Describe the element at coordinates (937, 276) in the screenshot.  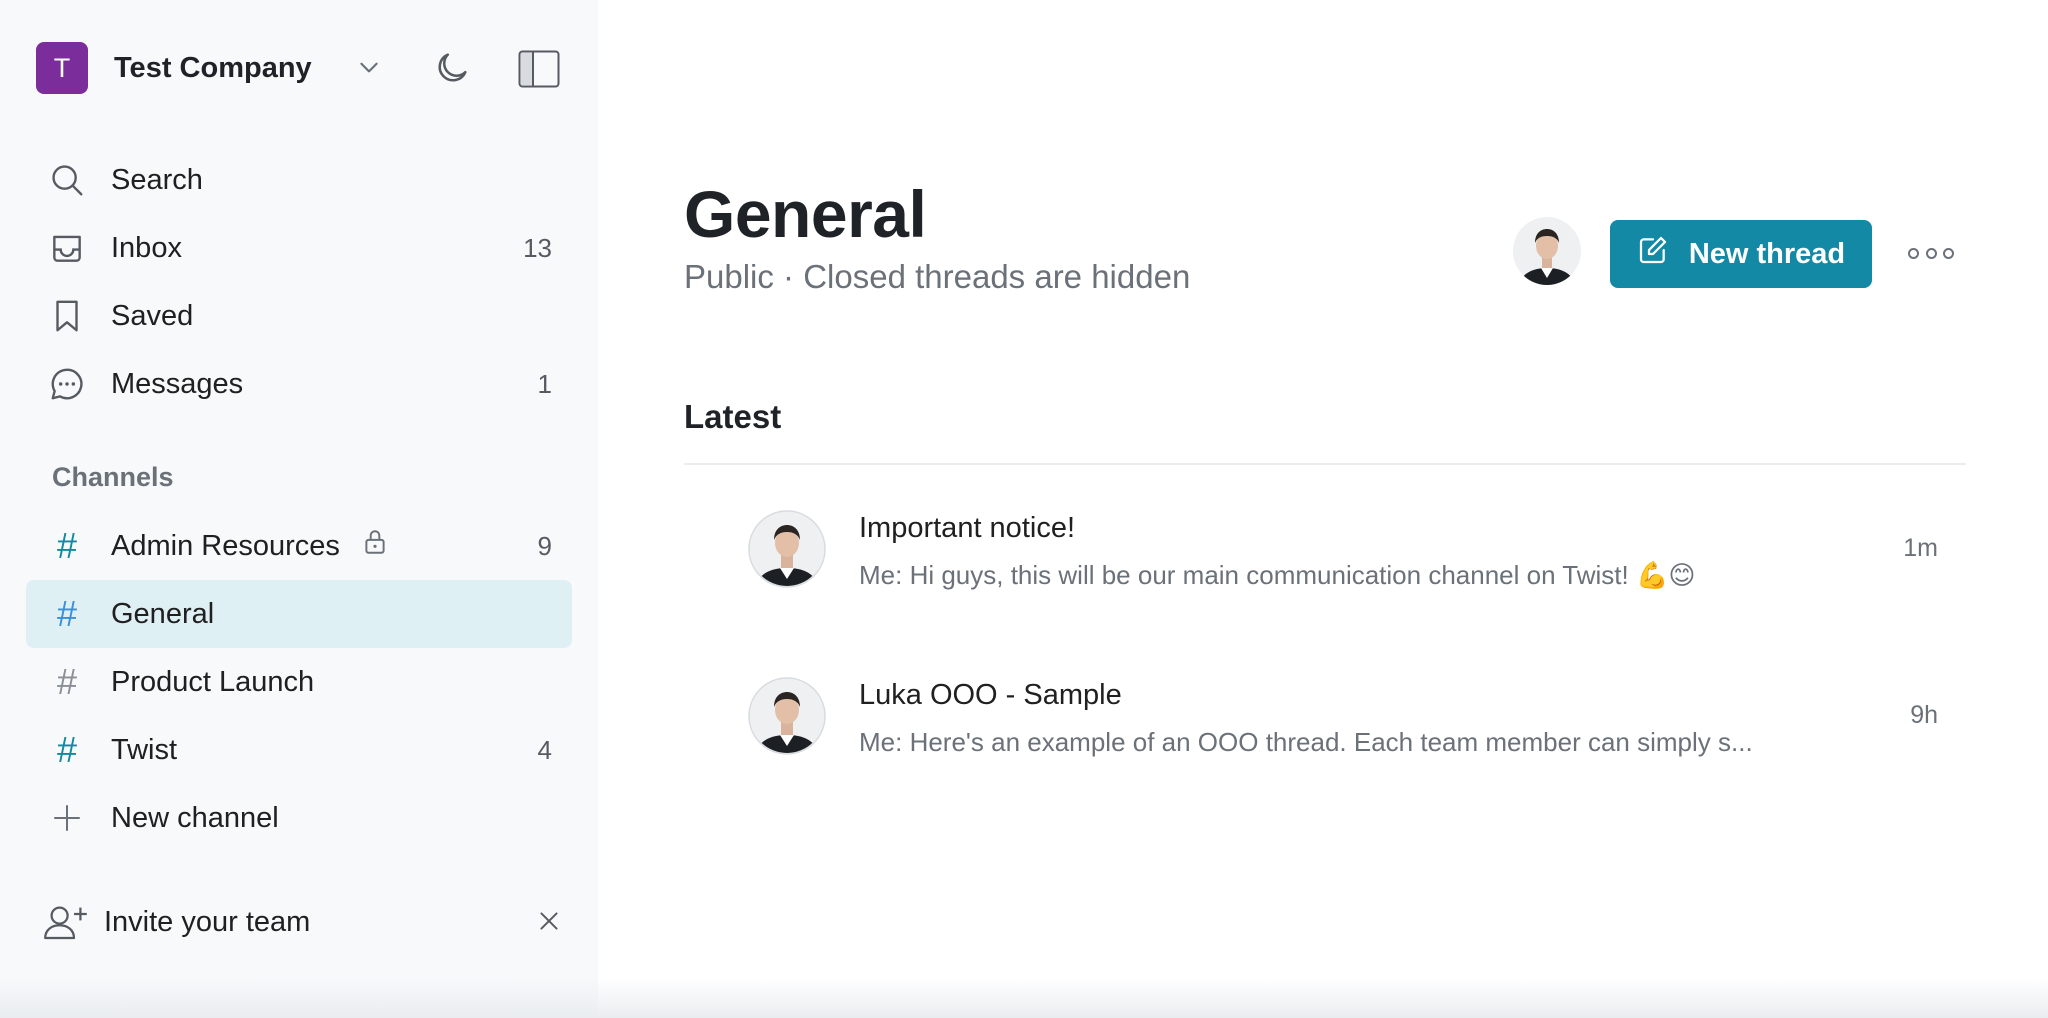
I see `page-subtitle: Public · Closed threads are hidden` at that location.